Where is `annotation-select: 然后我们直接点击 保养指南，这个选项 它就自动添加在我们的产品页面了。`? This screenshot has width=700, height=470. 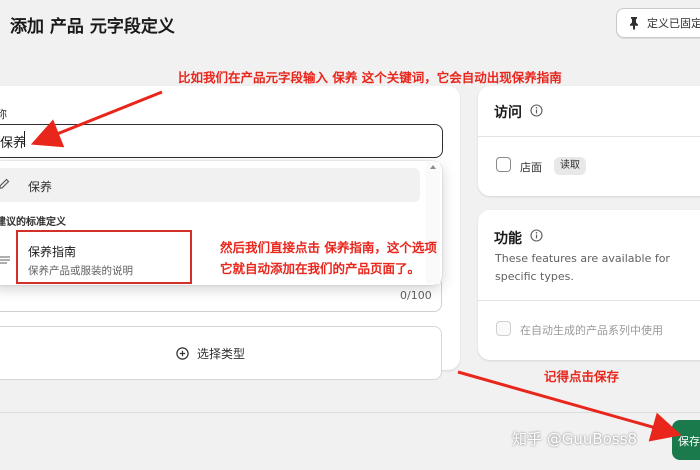
annotation-select: 然后我们直接点击 保养指南，这个选项 它就自动添加在我们的产品页面了。 is located at coordinates (328, 258).